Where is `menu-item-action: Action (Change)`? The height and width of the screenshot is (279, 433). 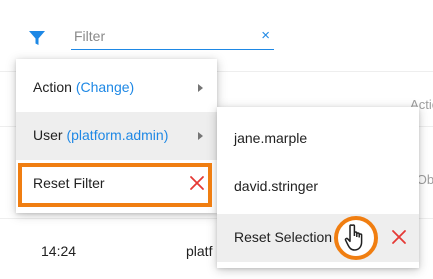
menu-item-action: Action (Change) is located at coordinates (116, 88).